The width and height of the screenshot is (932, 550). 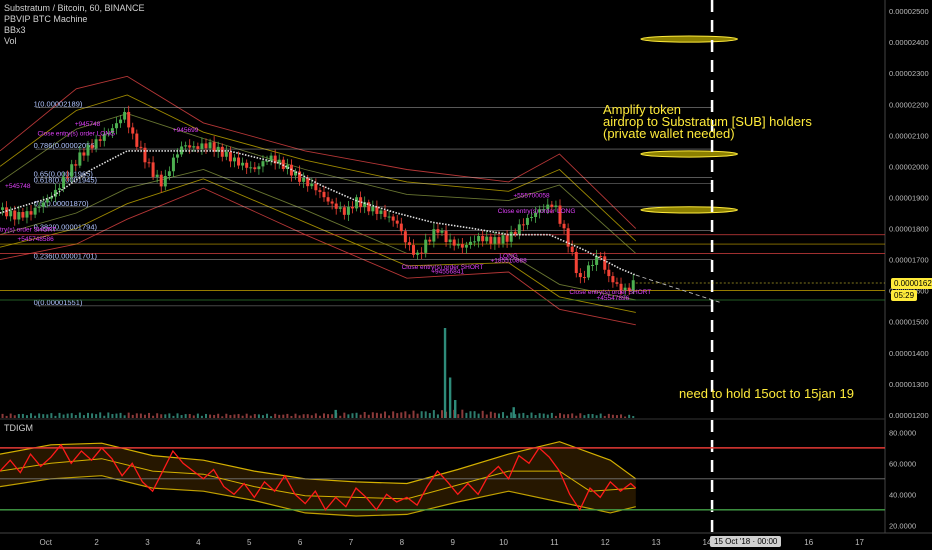 What do you see at coordinates (74, 30) in the screenshot?
I see `indicator-bbx3: BBx3` at bounding box center [74, 30].